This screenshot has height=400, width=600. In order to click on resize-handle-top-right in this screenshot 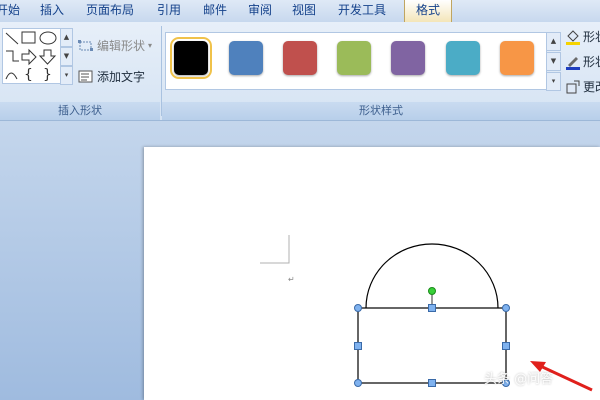, I will do `click(506, 308)`.